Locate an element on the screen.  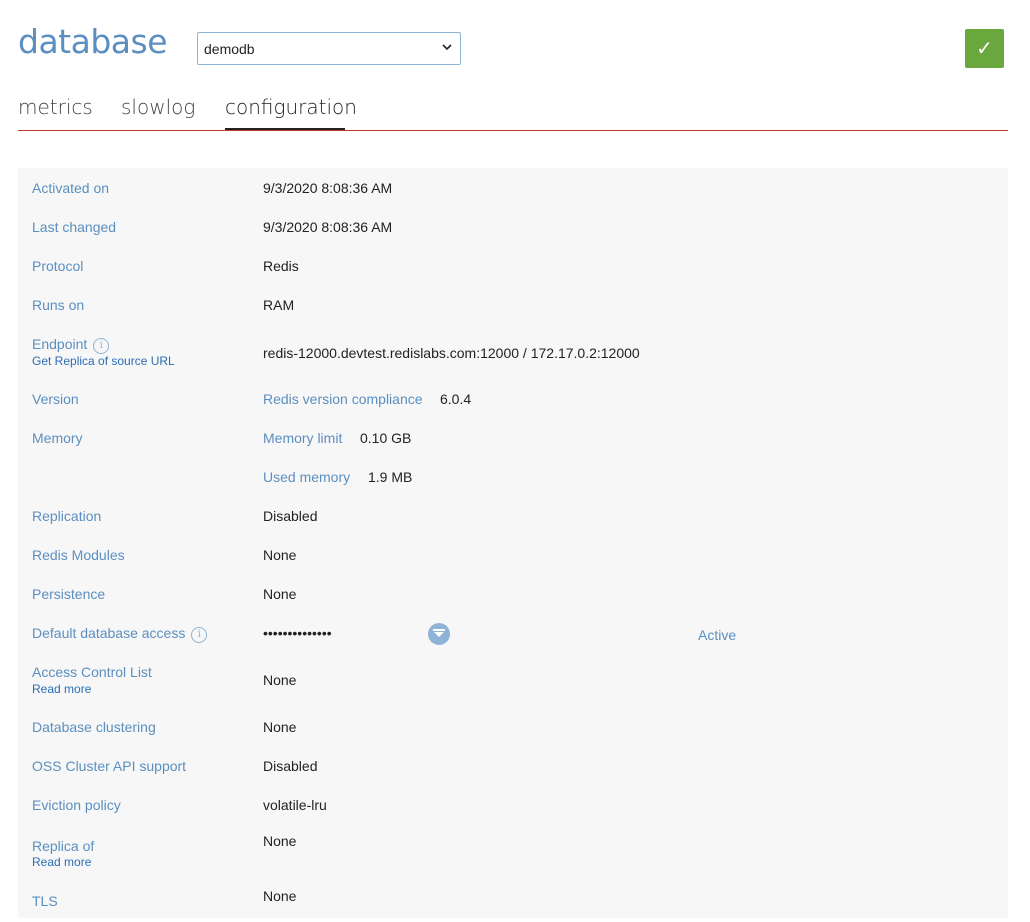
version-value: 6.0.4 is located at coordinates (456, 399).